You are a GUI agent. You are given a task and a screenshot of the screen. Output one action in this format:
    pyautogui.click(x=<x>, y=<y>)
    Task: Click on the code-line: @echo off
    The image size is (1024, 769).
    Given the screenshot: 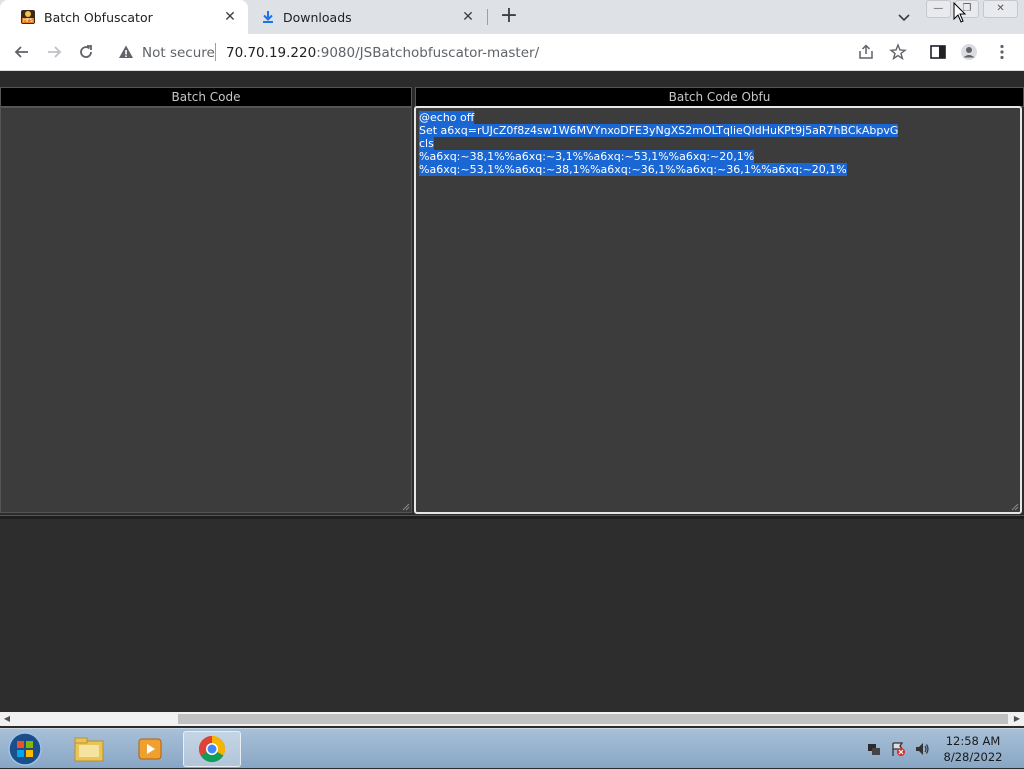 What is the action you would take?
    pyautogui.click(x=447, y=117)
    